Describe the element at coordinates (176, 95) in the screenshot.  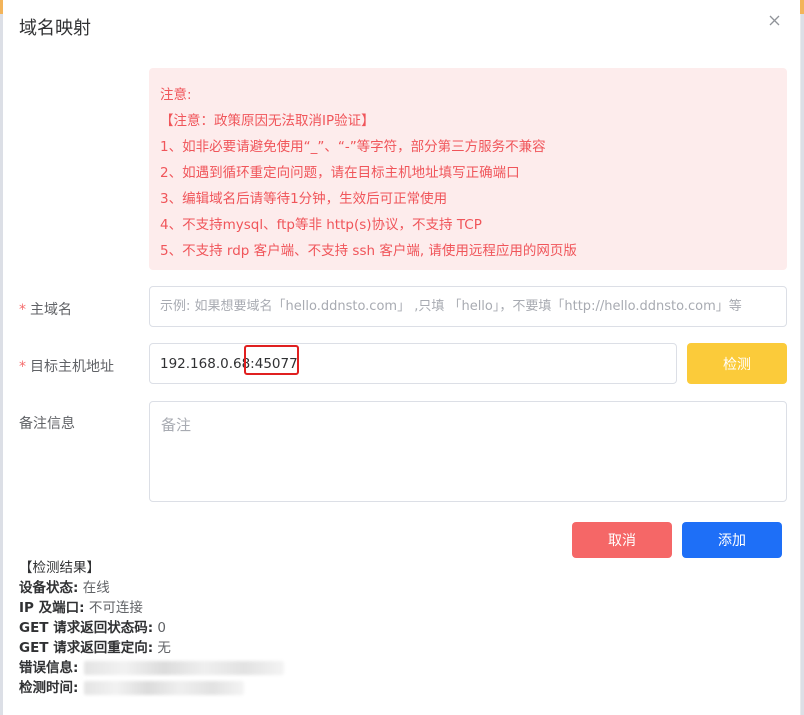
I see `notice-line: 注意:` at that location.